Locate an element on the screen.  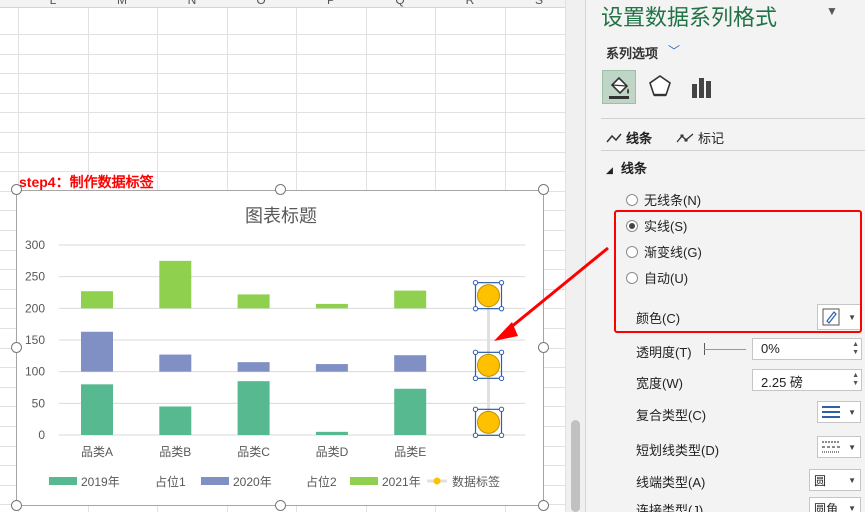
width-value: 2.25 磅 is located at coordinates (782, 382).